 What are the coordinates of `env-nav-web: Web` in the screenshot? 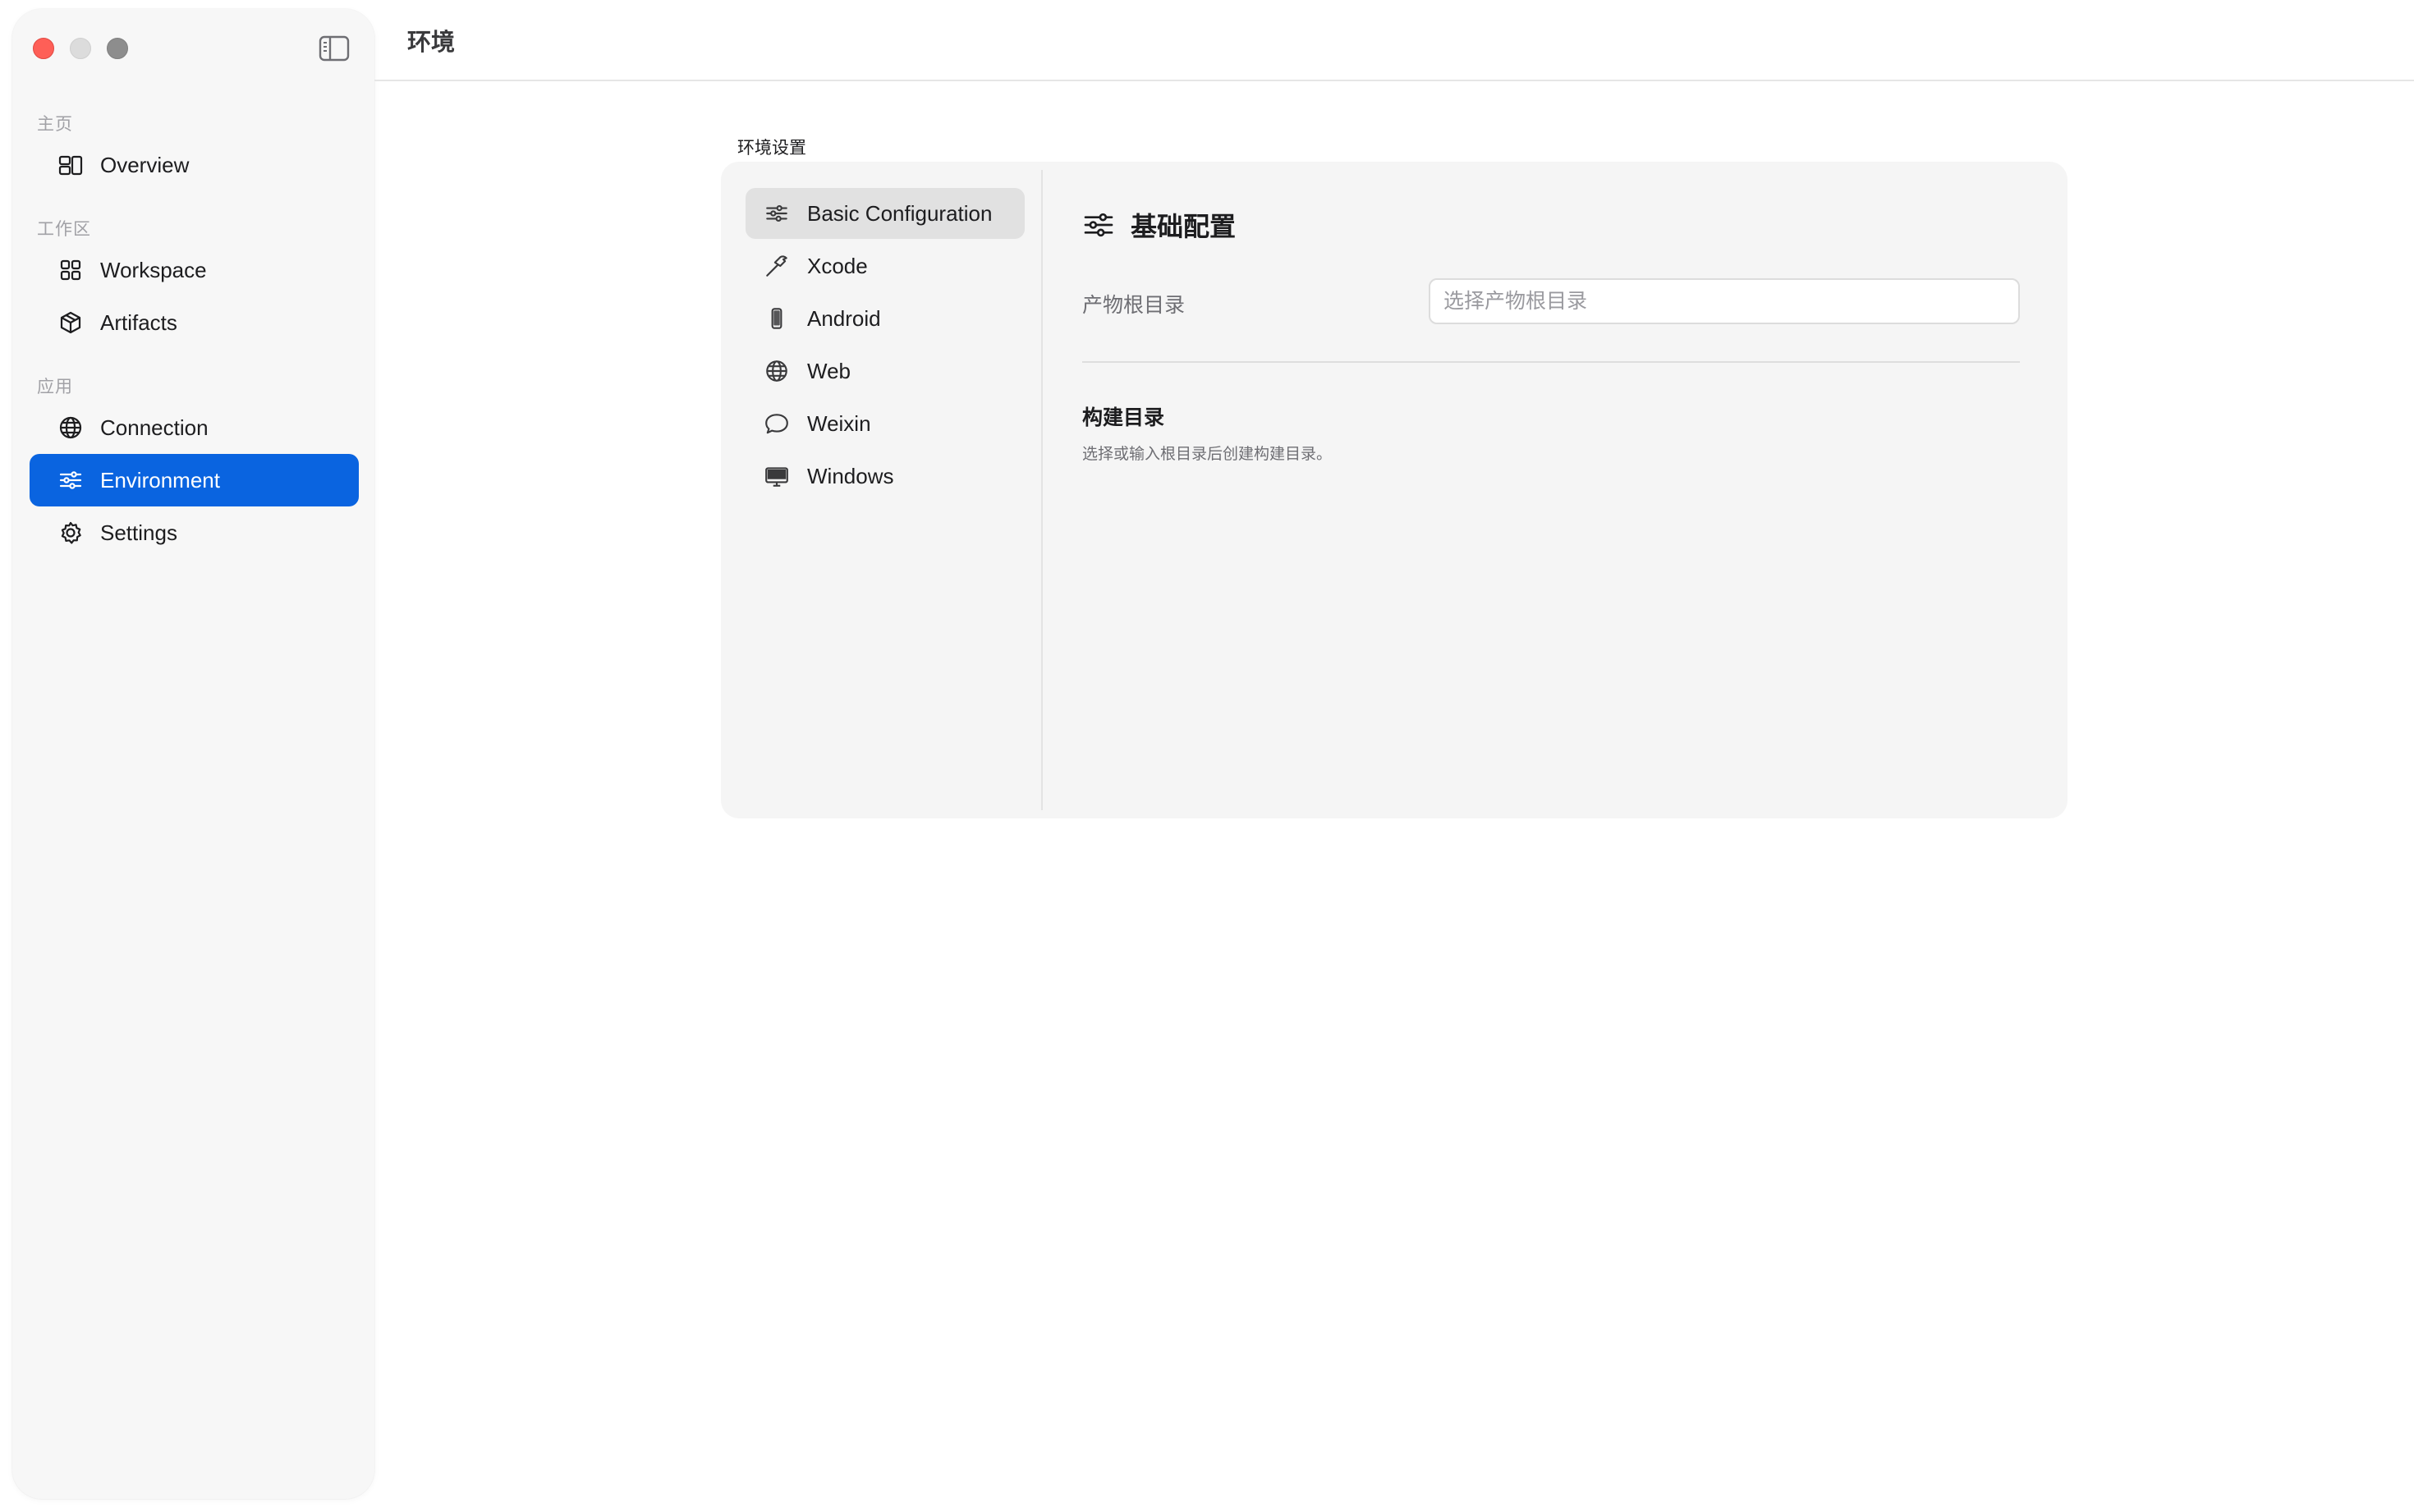 It's located at (885, 371).